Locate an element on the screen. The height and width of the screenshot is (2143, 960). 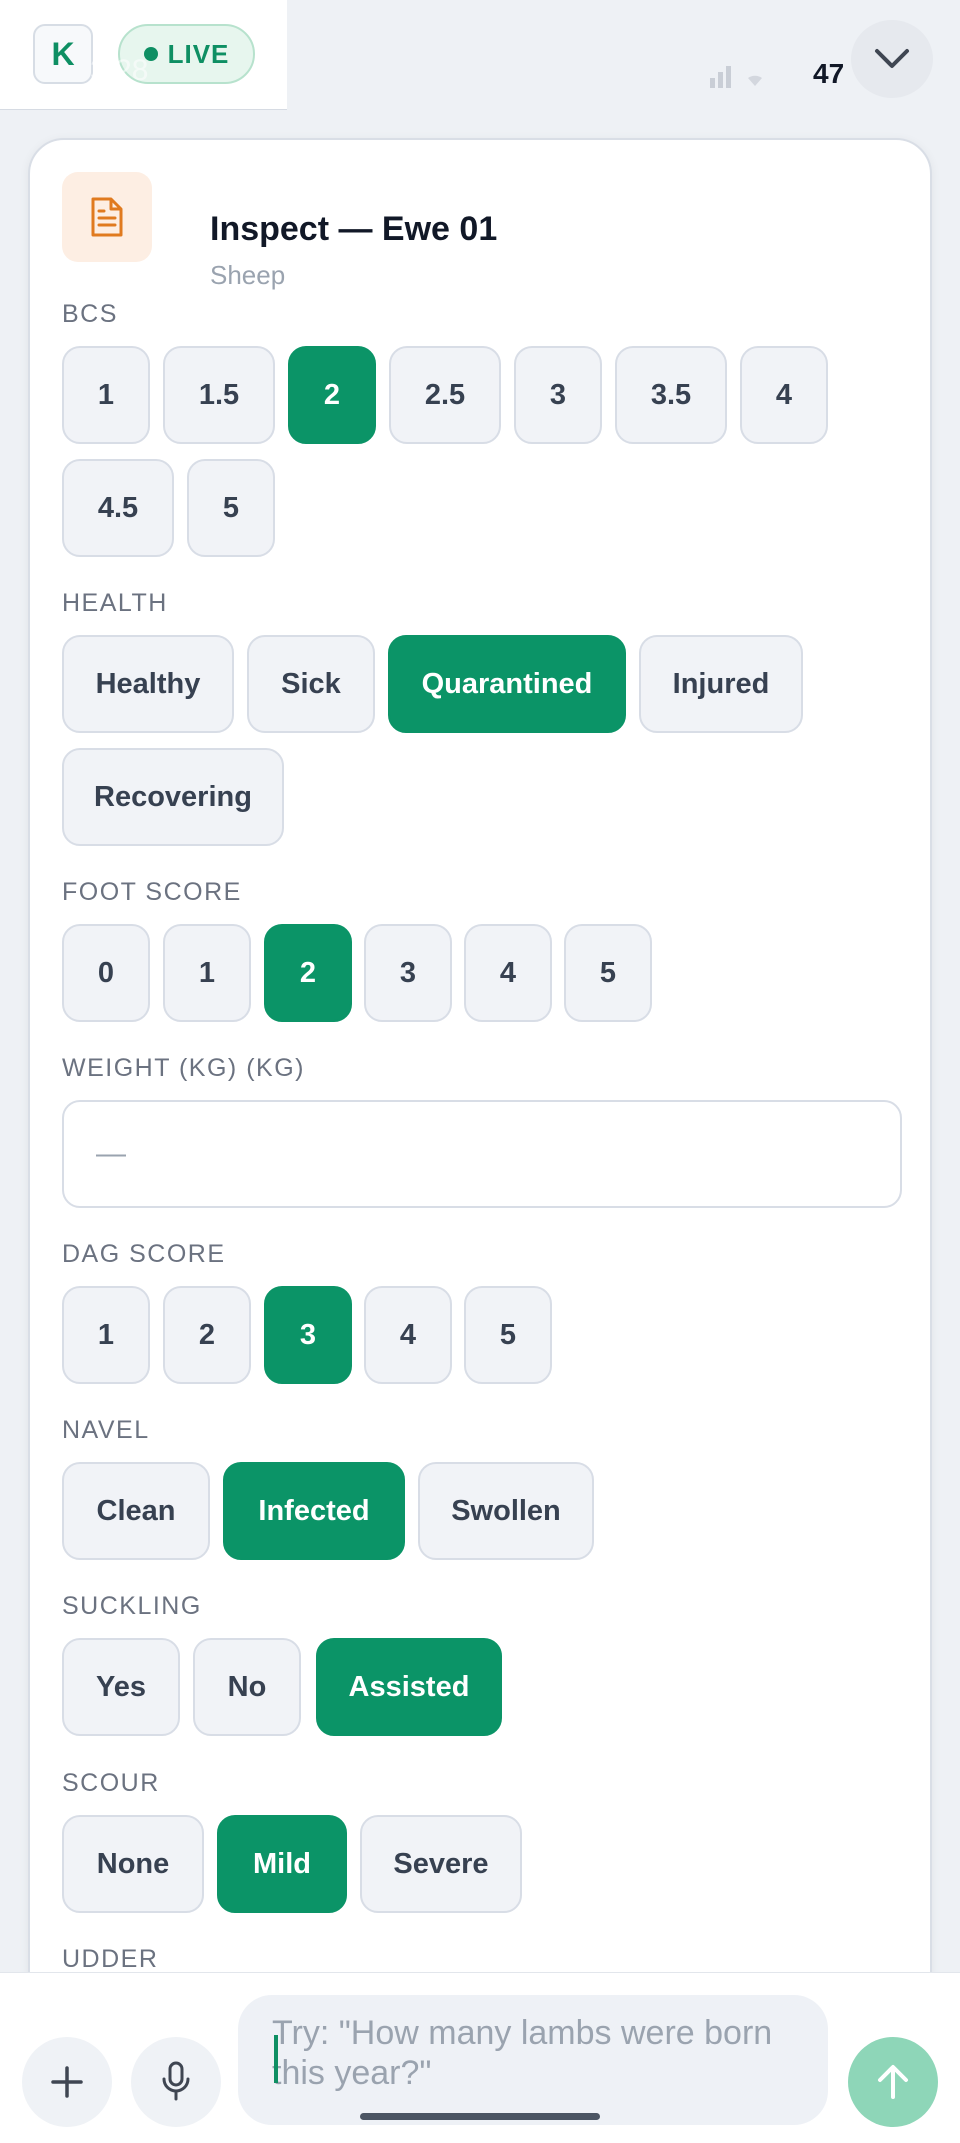
foot-score-option-1: 1 is located at coordinates (207, 973).